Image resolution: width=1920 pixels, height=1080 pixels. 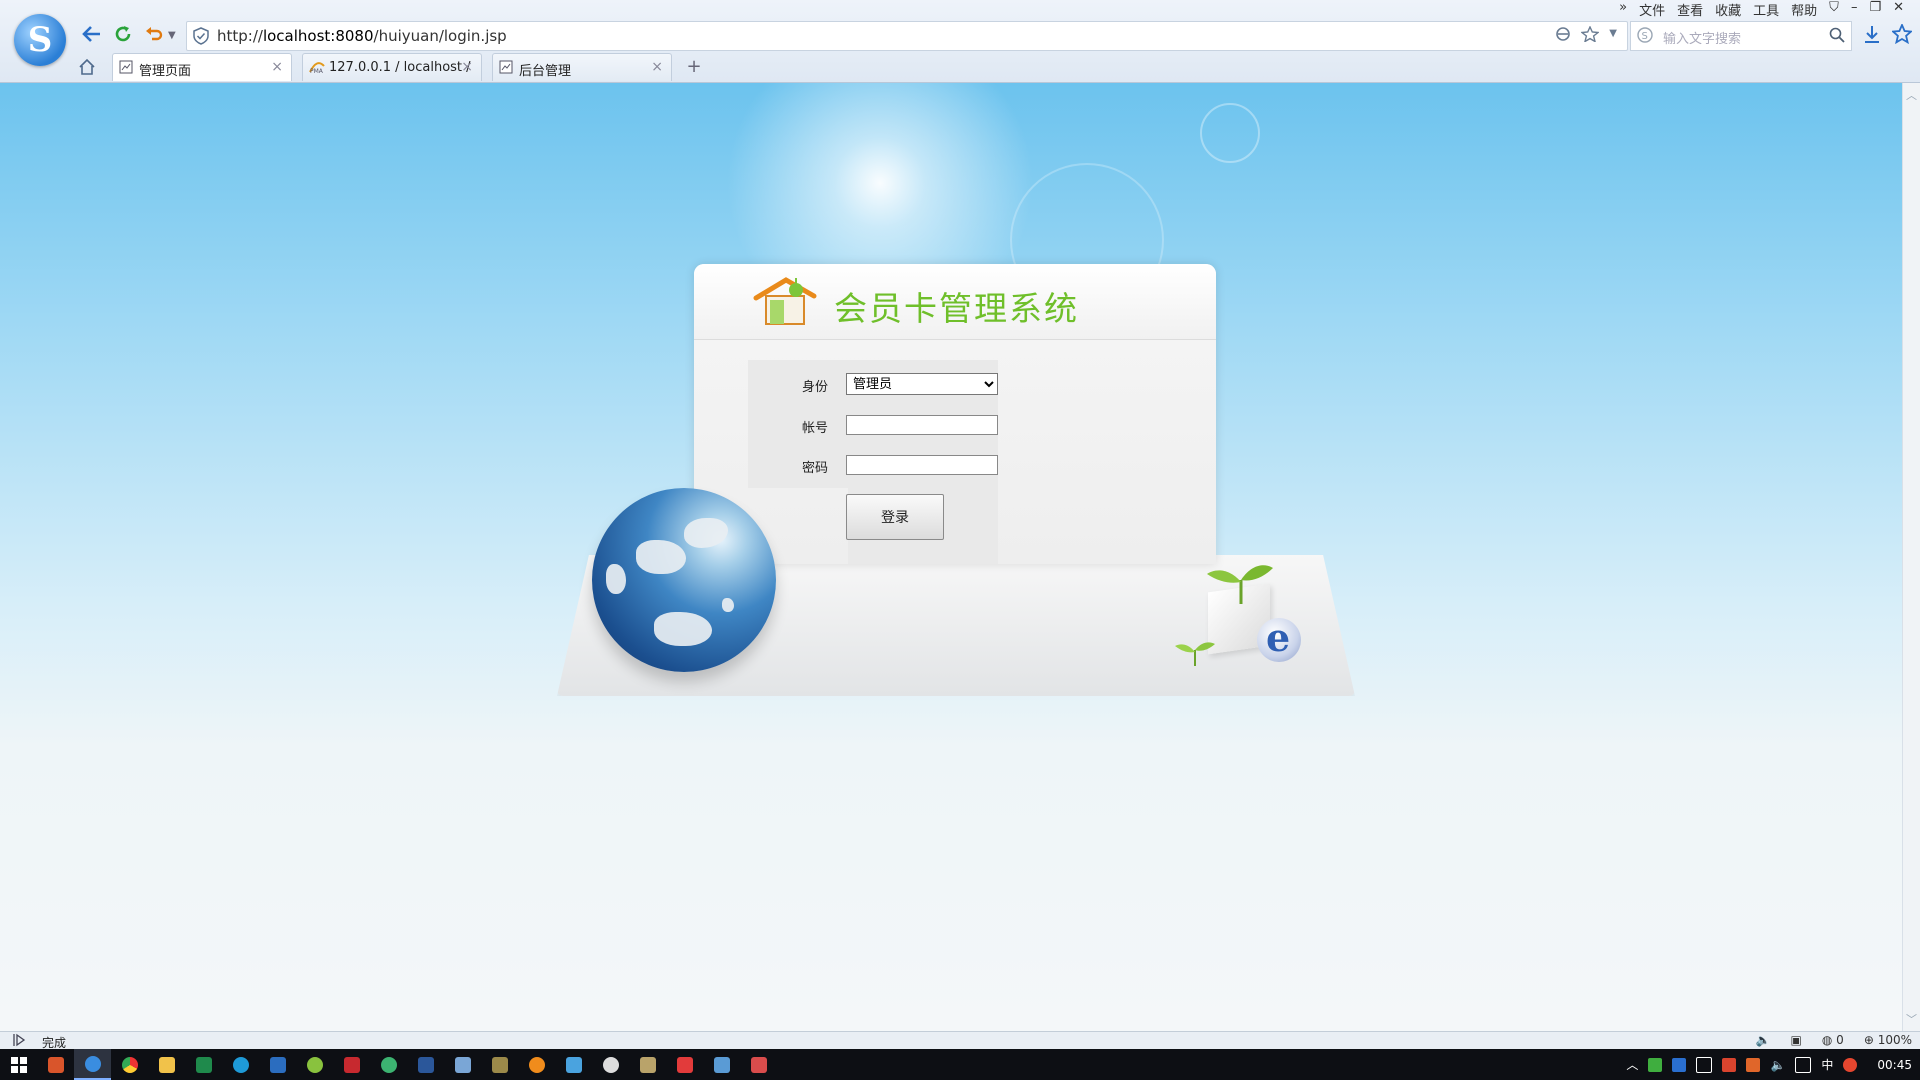 I want to click on tray-notification-icon, so click(x=1803, y=1064).